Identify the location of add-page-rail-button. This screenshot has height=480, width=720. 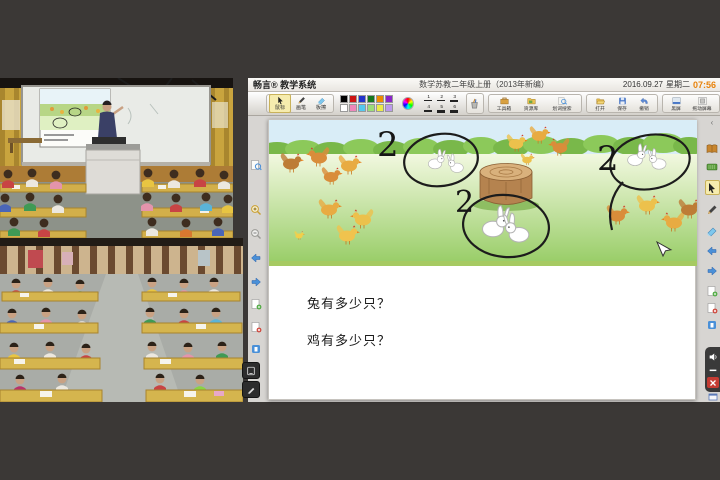
(712, 290).